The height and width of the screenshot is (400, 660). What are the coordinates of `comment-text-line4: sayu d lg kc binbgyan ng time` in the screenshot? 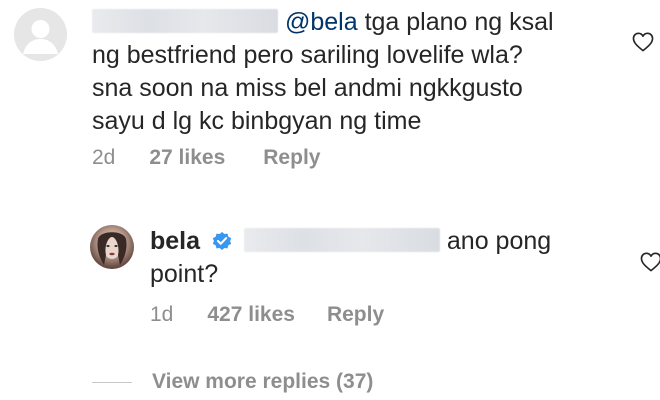 It's located at (257, 121).